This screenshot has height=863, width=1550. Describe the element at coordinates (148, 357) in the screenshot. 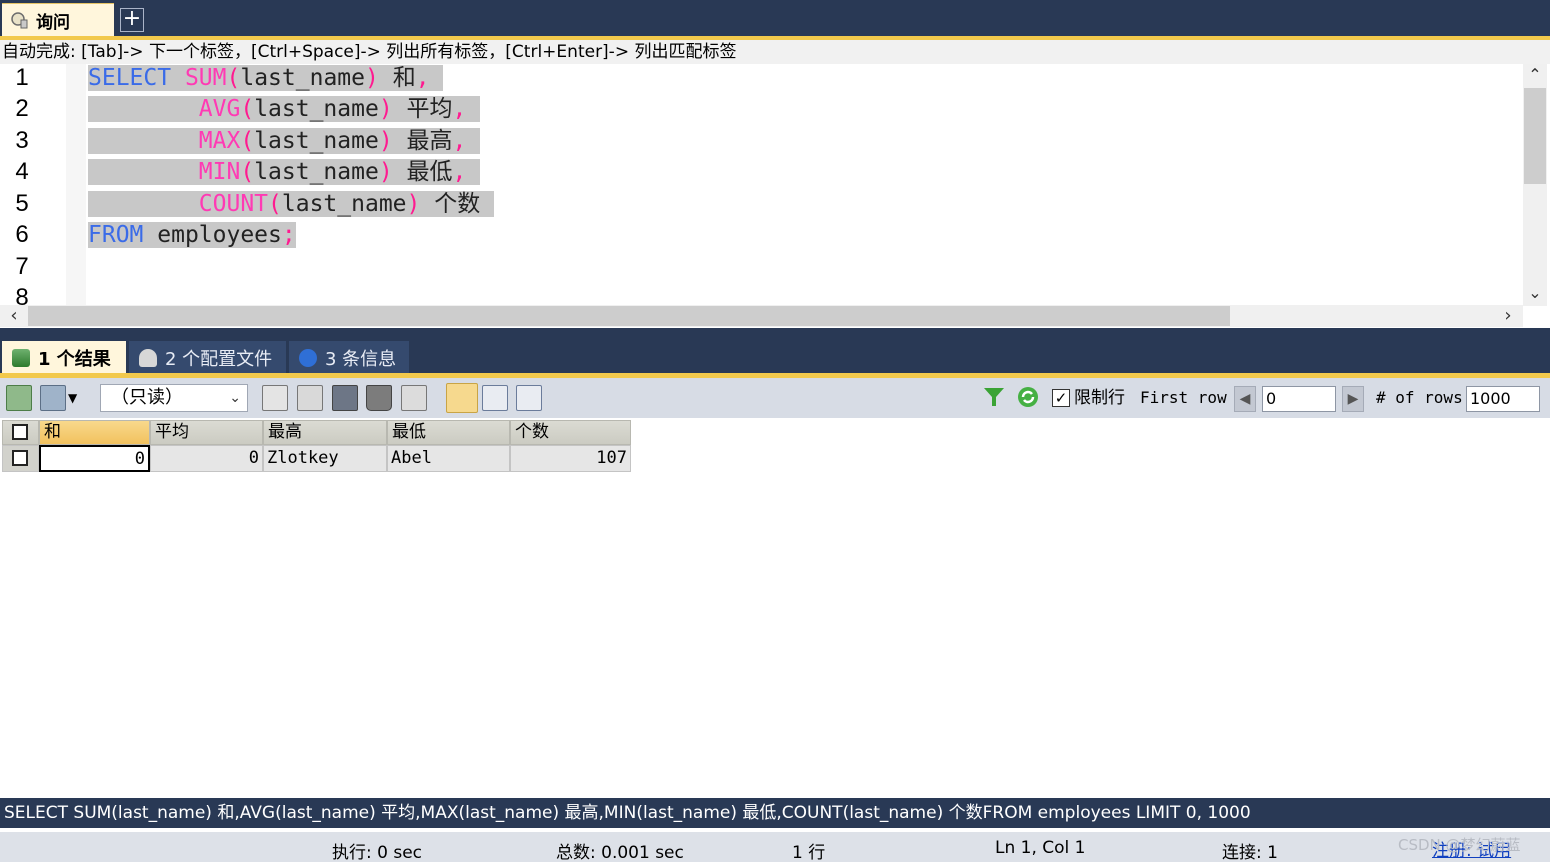

I see `profile-icon` at that location.